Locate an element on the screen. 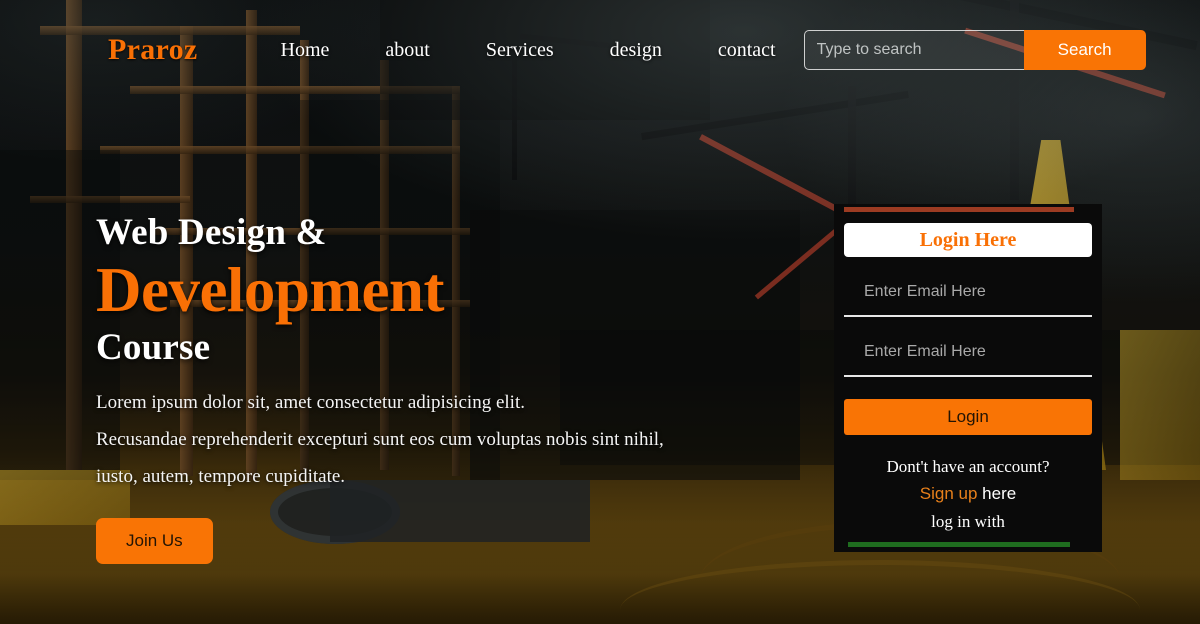  main-navigation: Home about Services design contact is located at coordinates (528, 50).